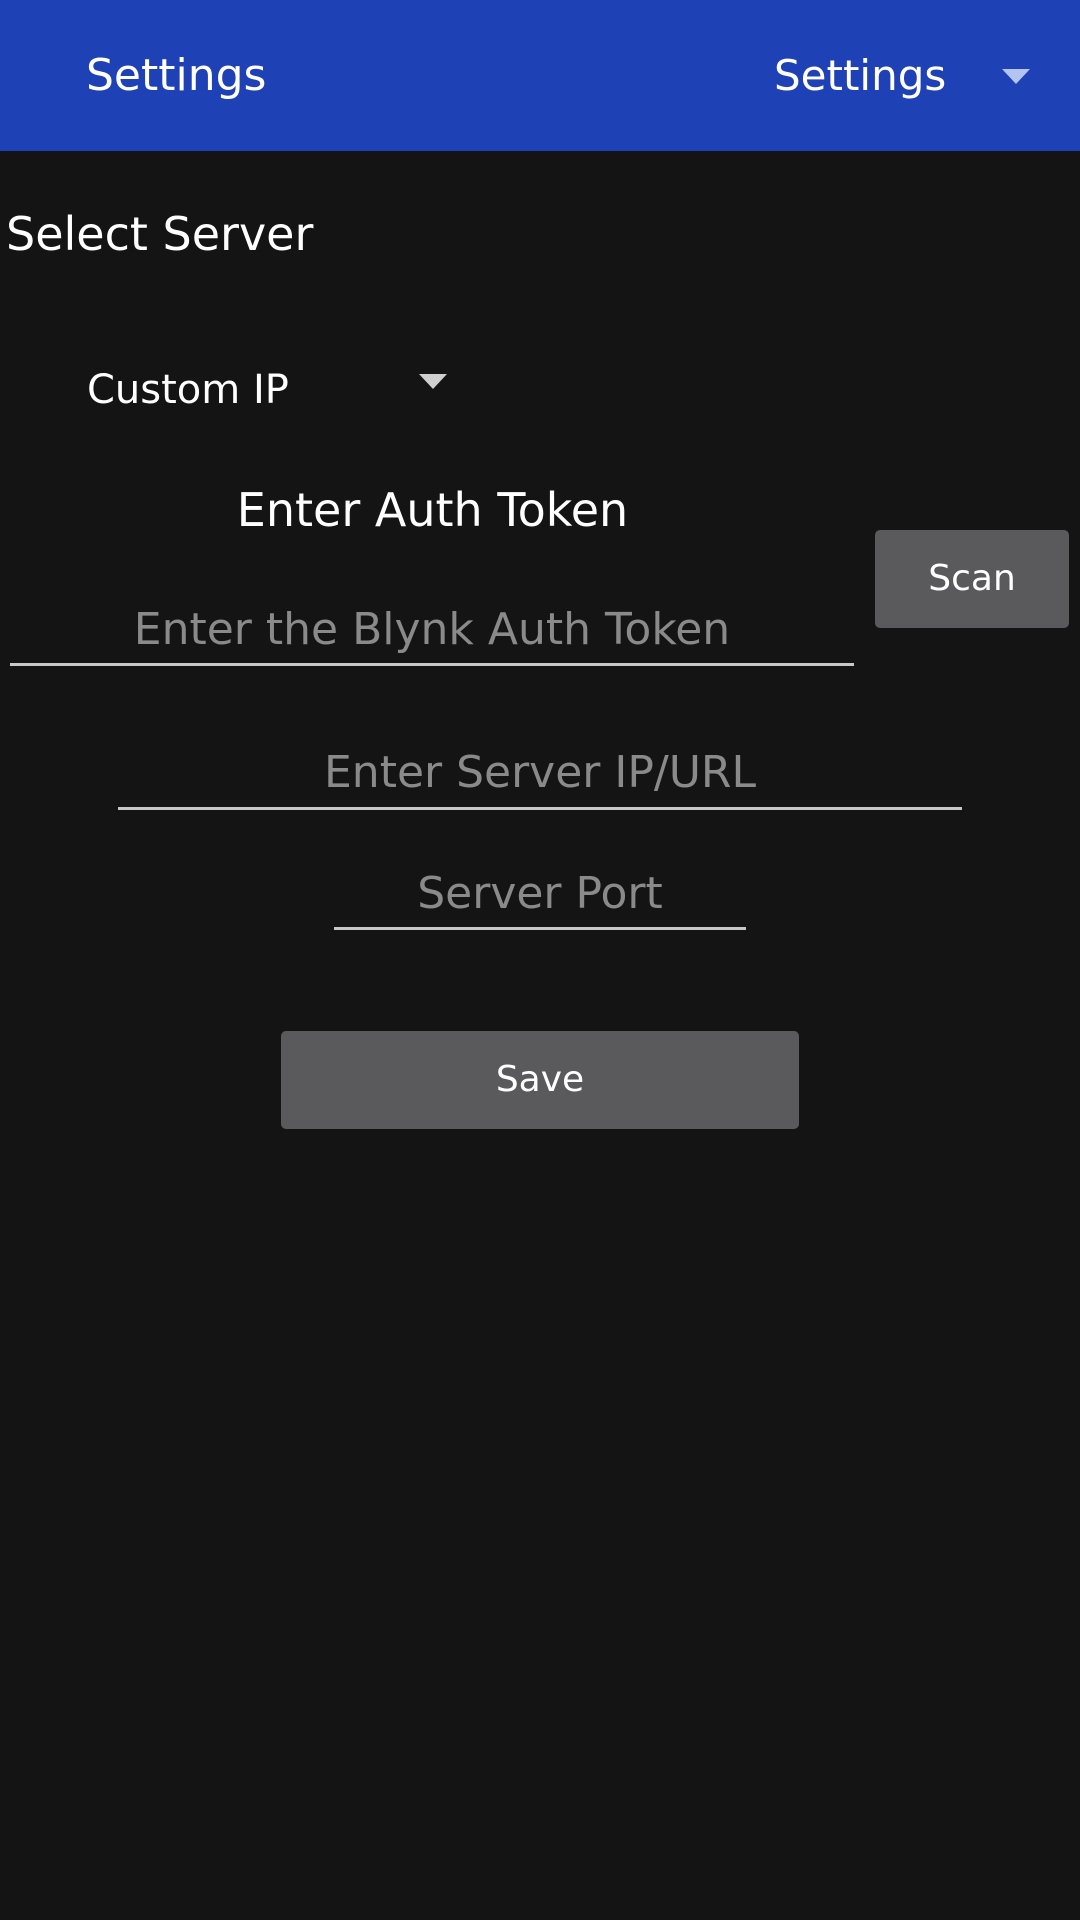 This screenshot has width=1080, height=1920. What do you see at coordinates (540, 895) in the screenshot?
I see `server-port-input` at bounding box center [540, 895].